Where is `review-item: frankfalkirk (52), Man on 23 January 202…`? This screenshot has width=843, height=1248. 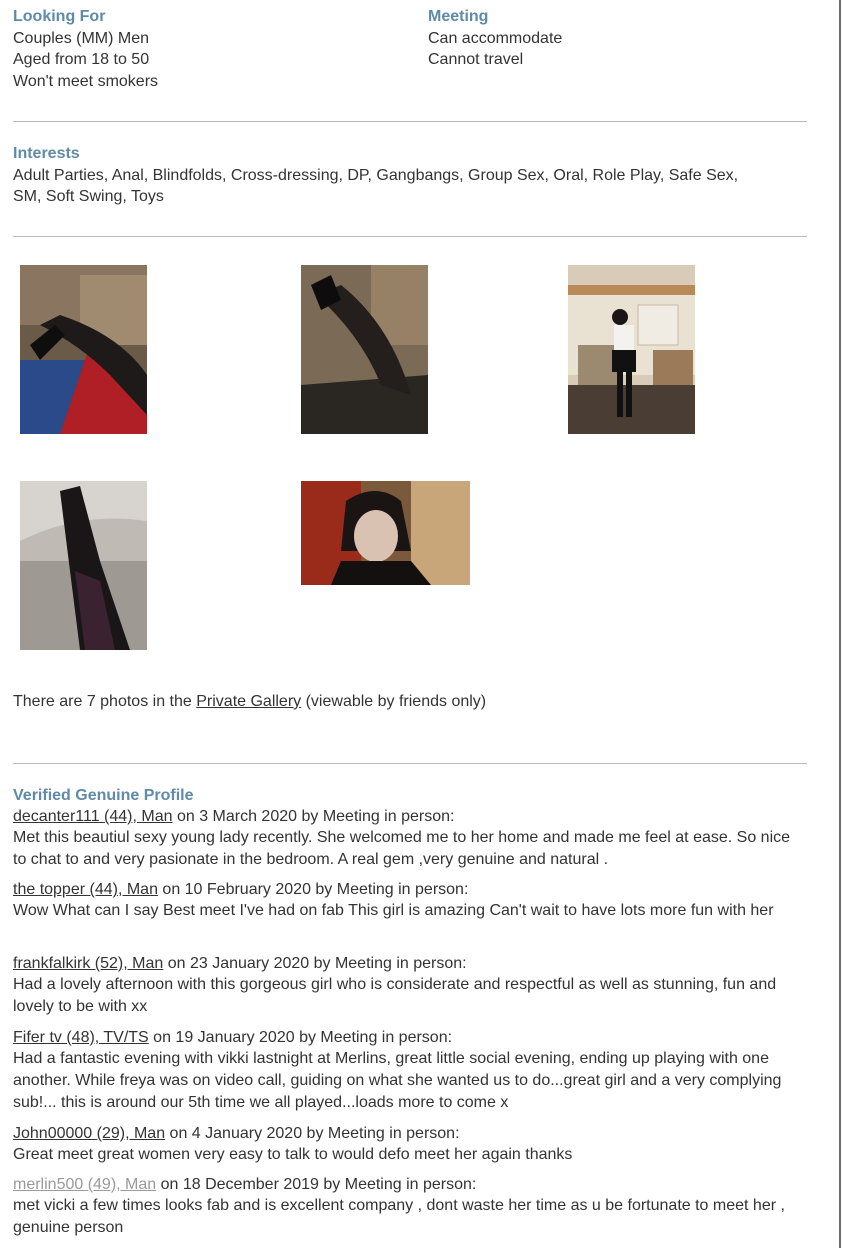 review-item: frankfalkirk (52), Man on 23 January 202… is located at coordinates (408, 985).